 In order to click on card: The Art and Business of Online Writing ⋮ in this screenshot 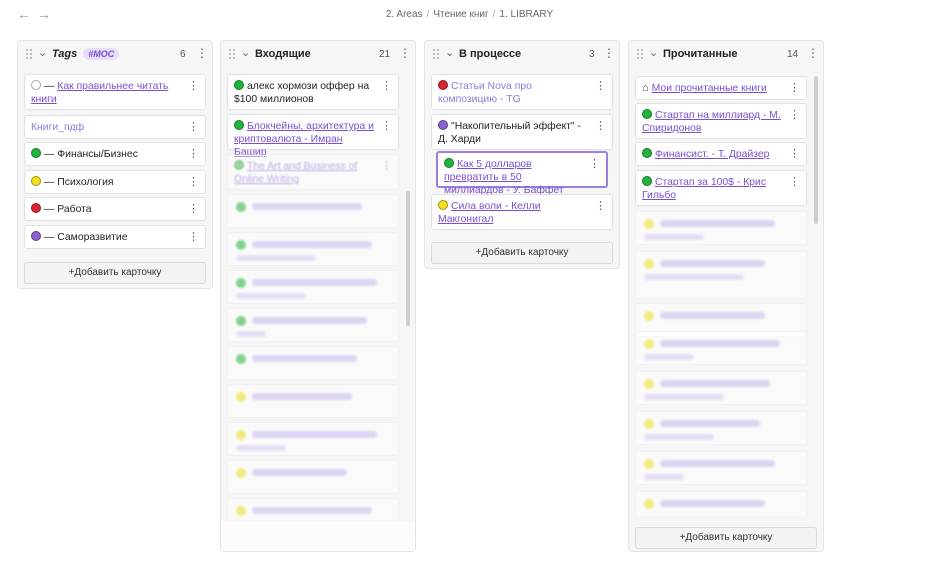, I will do `click(313, 172)`.